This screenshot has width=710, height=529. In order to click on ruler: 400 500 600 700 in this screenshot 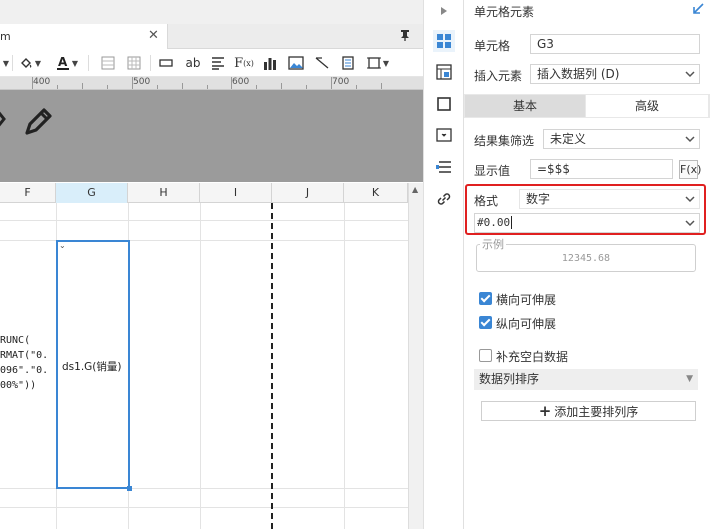, I will do `click(211, 83)`.